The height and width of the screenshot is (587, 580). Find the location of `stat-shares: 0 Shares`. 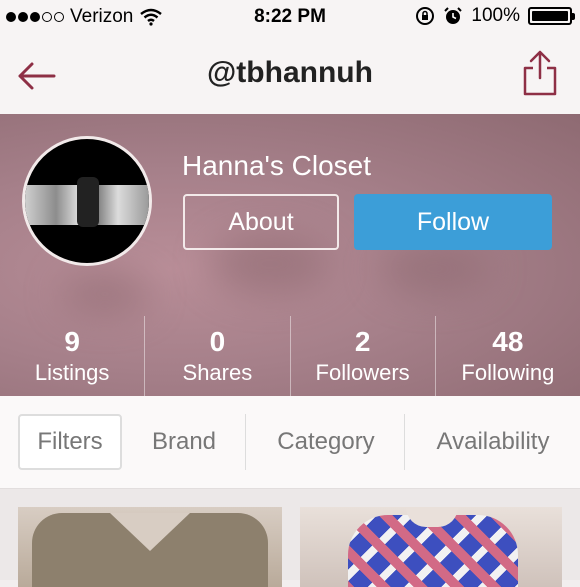

stat-shares: 0 Shares is located at coordinates (218, 356).